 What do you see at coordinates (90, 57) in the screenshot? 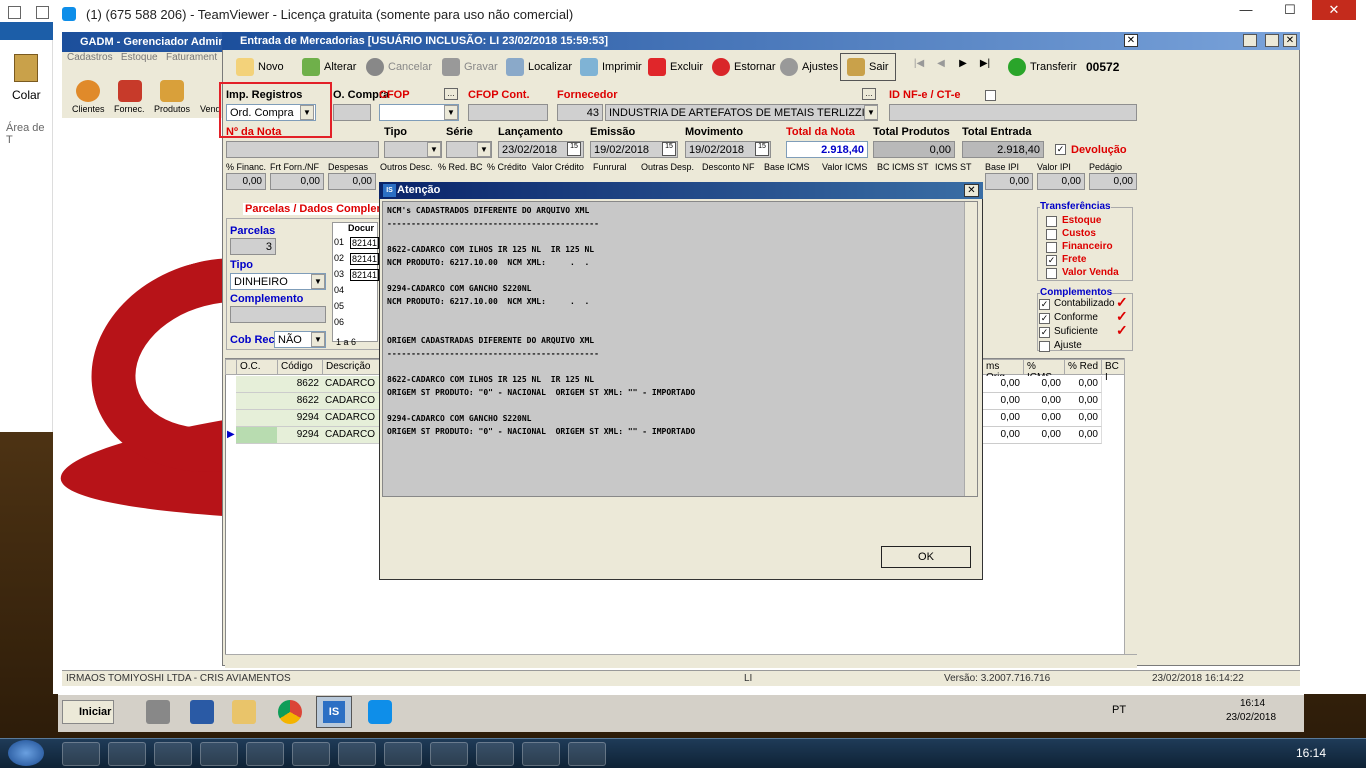
I see `menu-cadastros: Cadastros` at bounding box center [90, 57].